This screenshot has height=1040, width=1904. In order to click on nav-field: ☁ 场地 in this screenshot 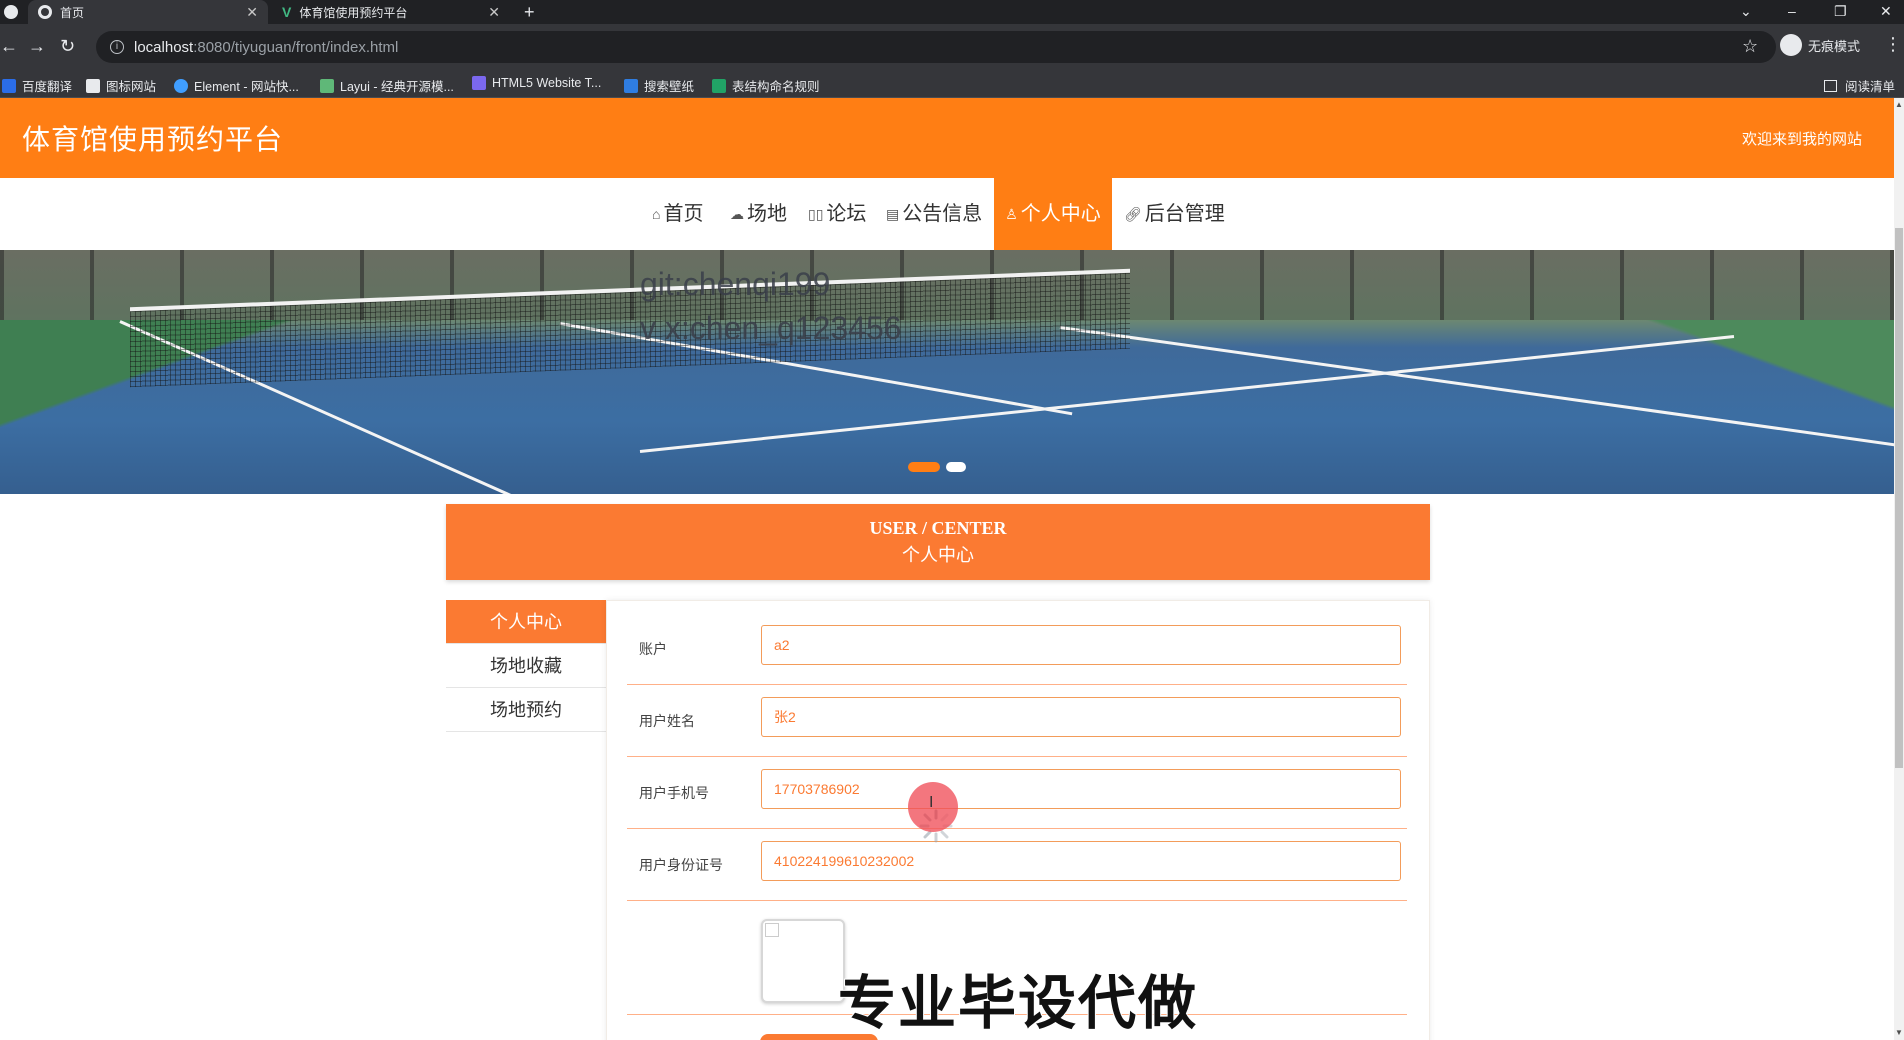, I will do `click(758, 214)`.